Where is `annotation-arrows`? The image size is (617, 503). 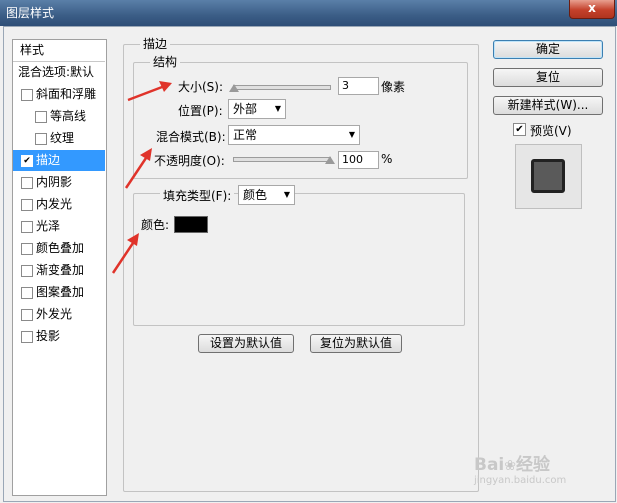 annotation-arrows is located at coordinates (141, 177).